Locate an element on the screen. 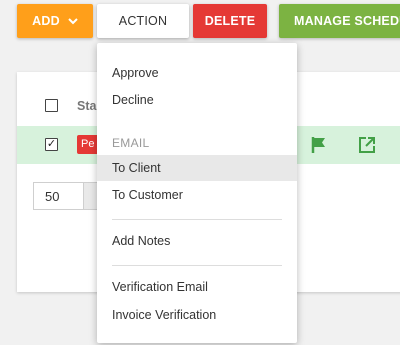  action-button-label: ACTION is located at coordinates (143, 21).